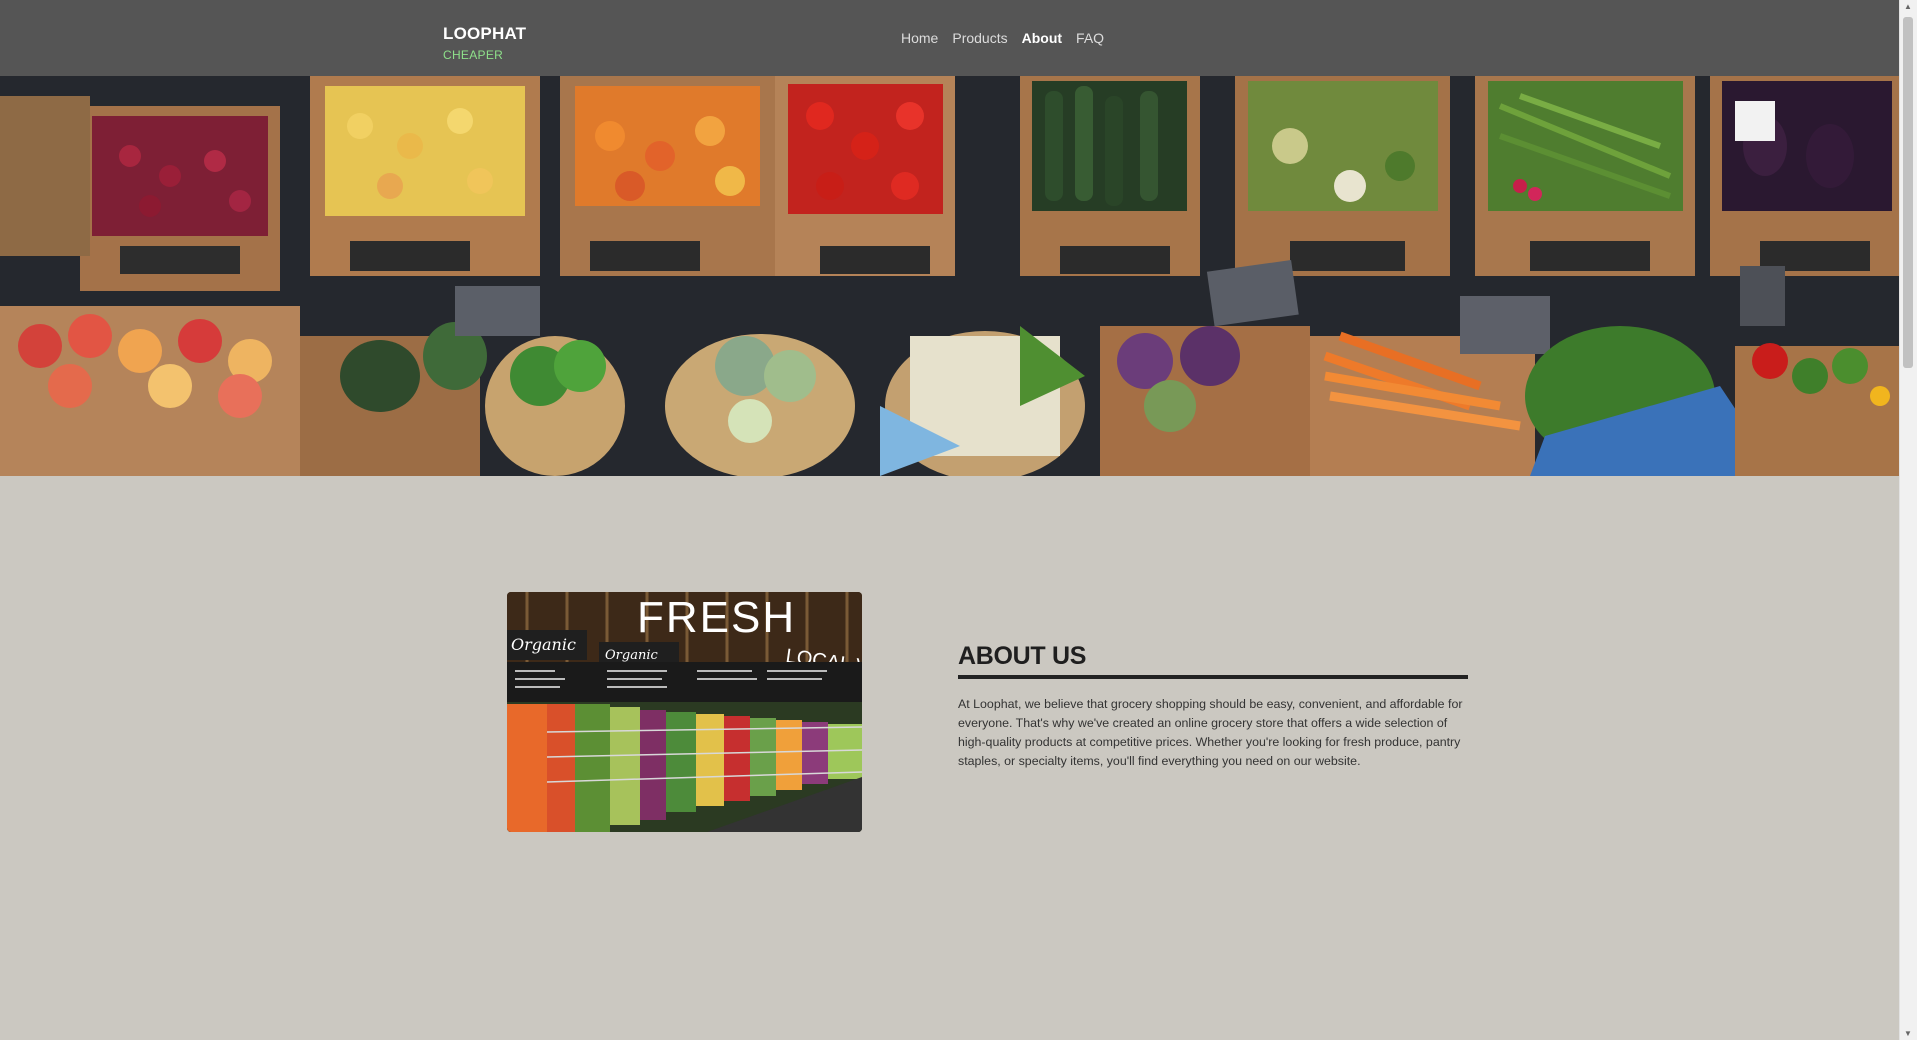 The height and width of the screenshot is (1040, 1917). Describe the element at coordinates (1213, 660) in the screenshot. I see `about-title: ABOUT US` at that location.